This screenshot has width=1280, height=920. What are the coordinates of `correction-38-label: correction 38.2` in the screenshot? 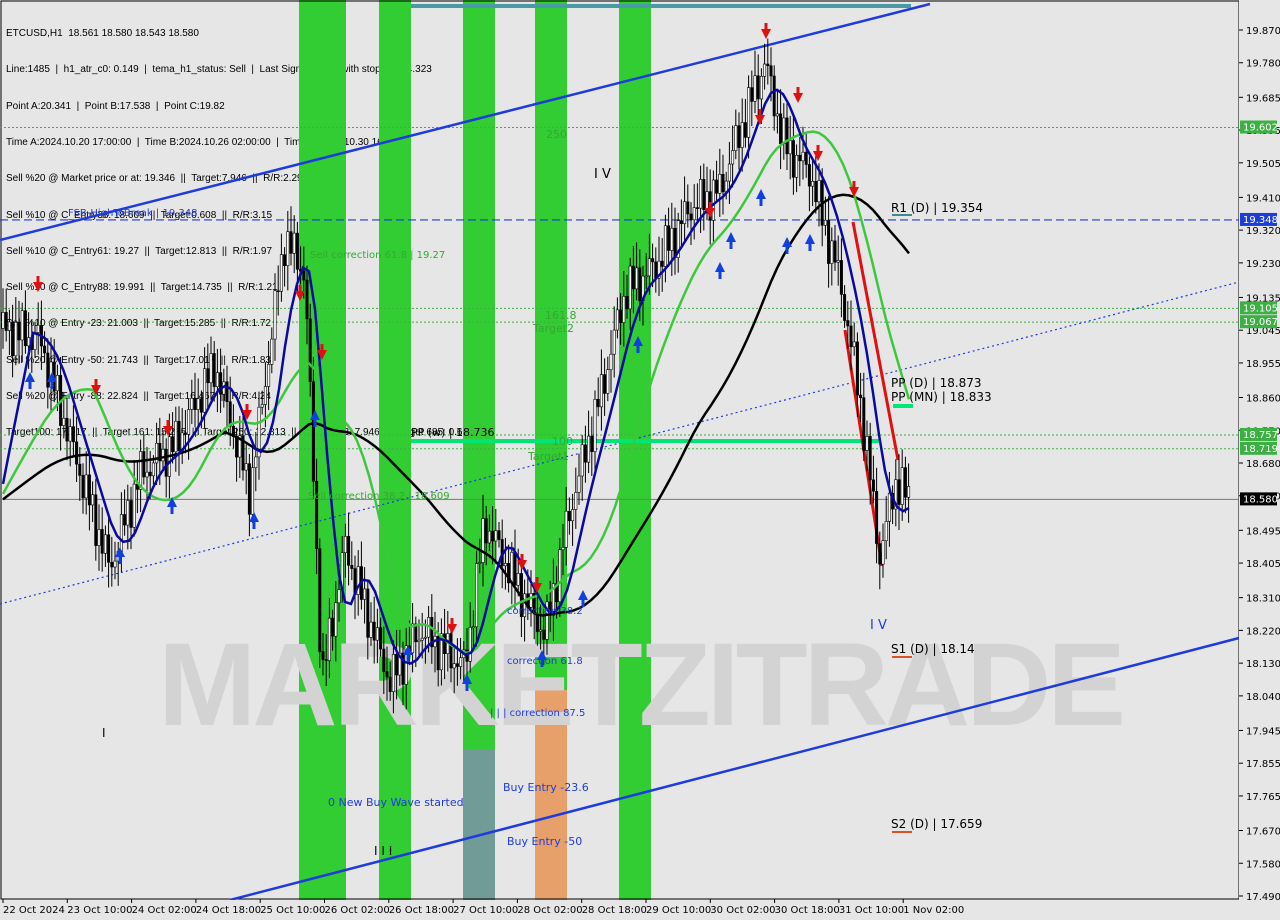 It's located at (545, 611).